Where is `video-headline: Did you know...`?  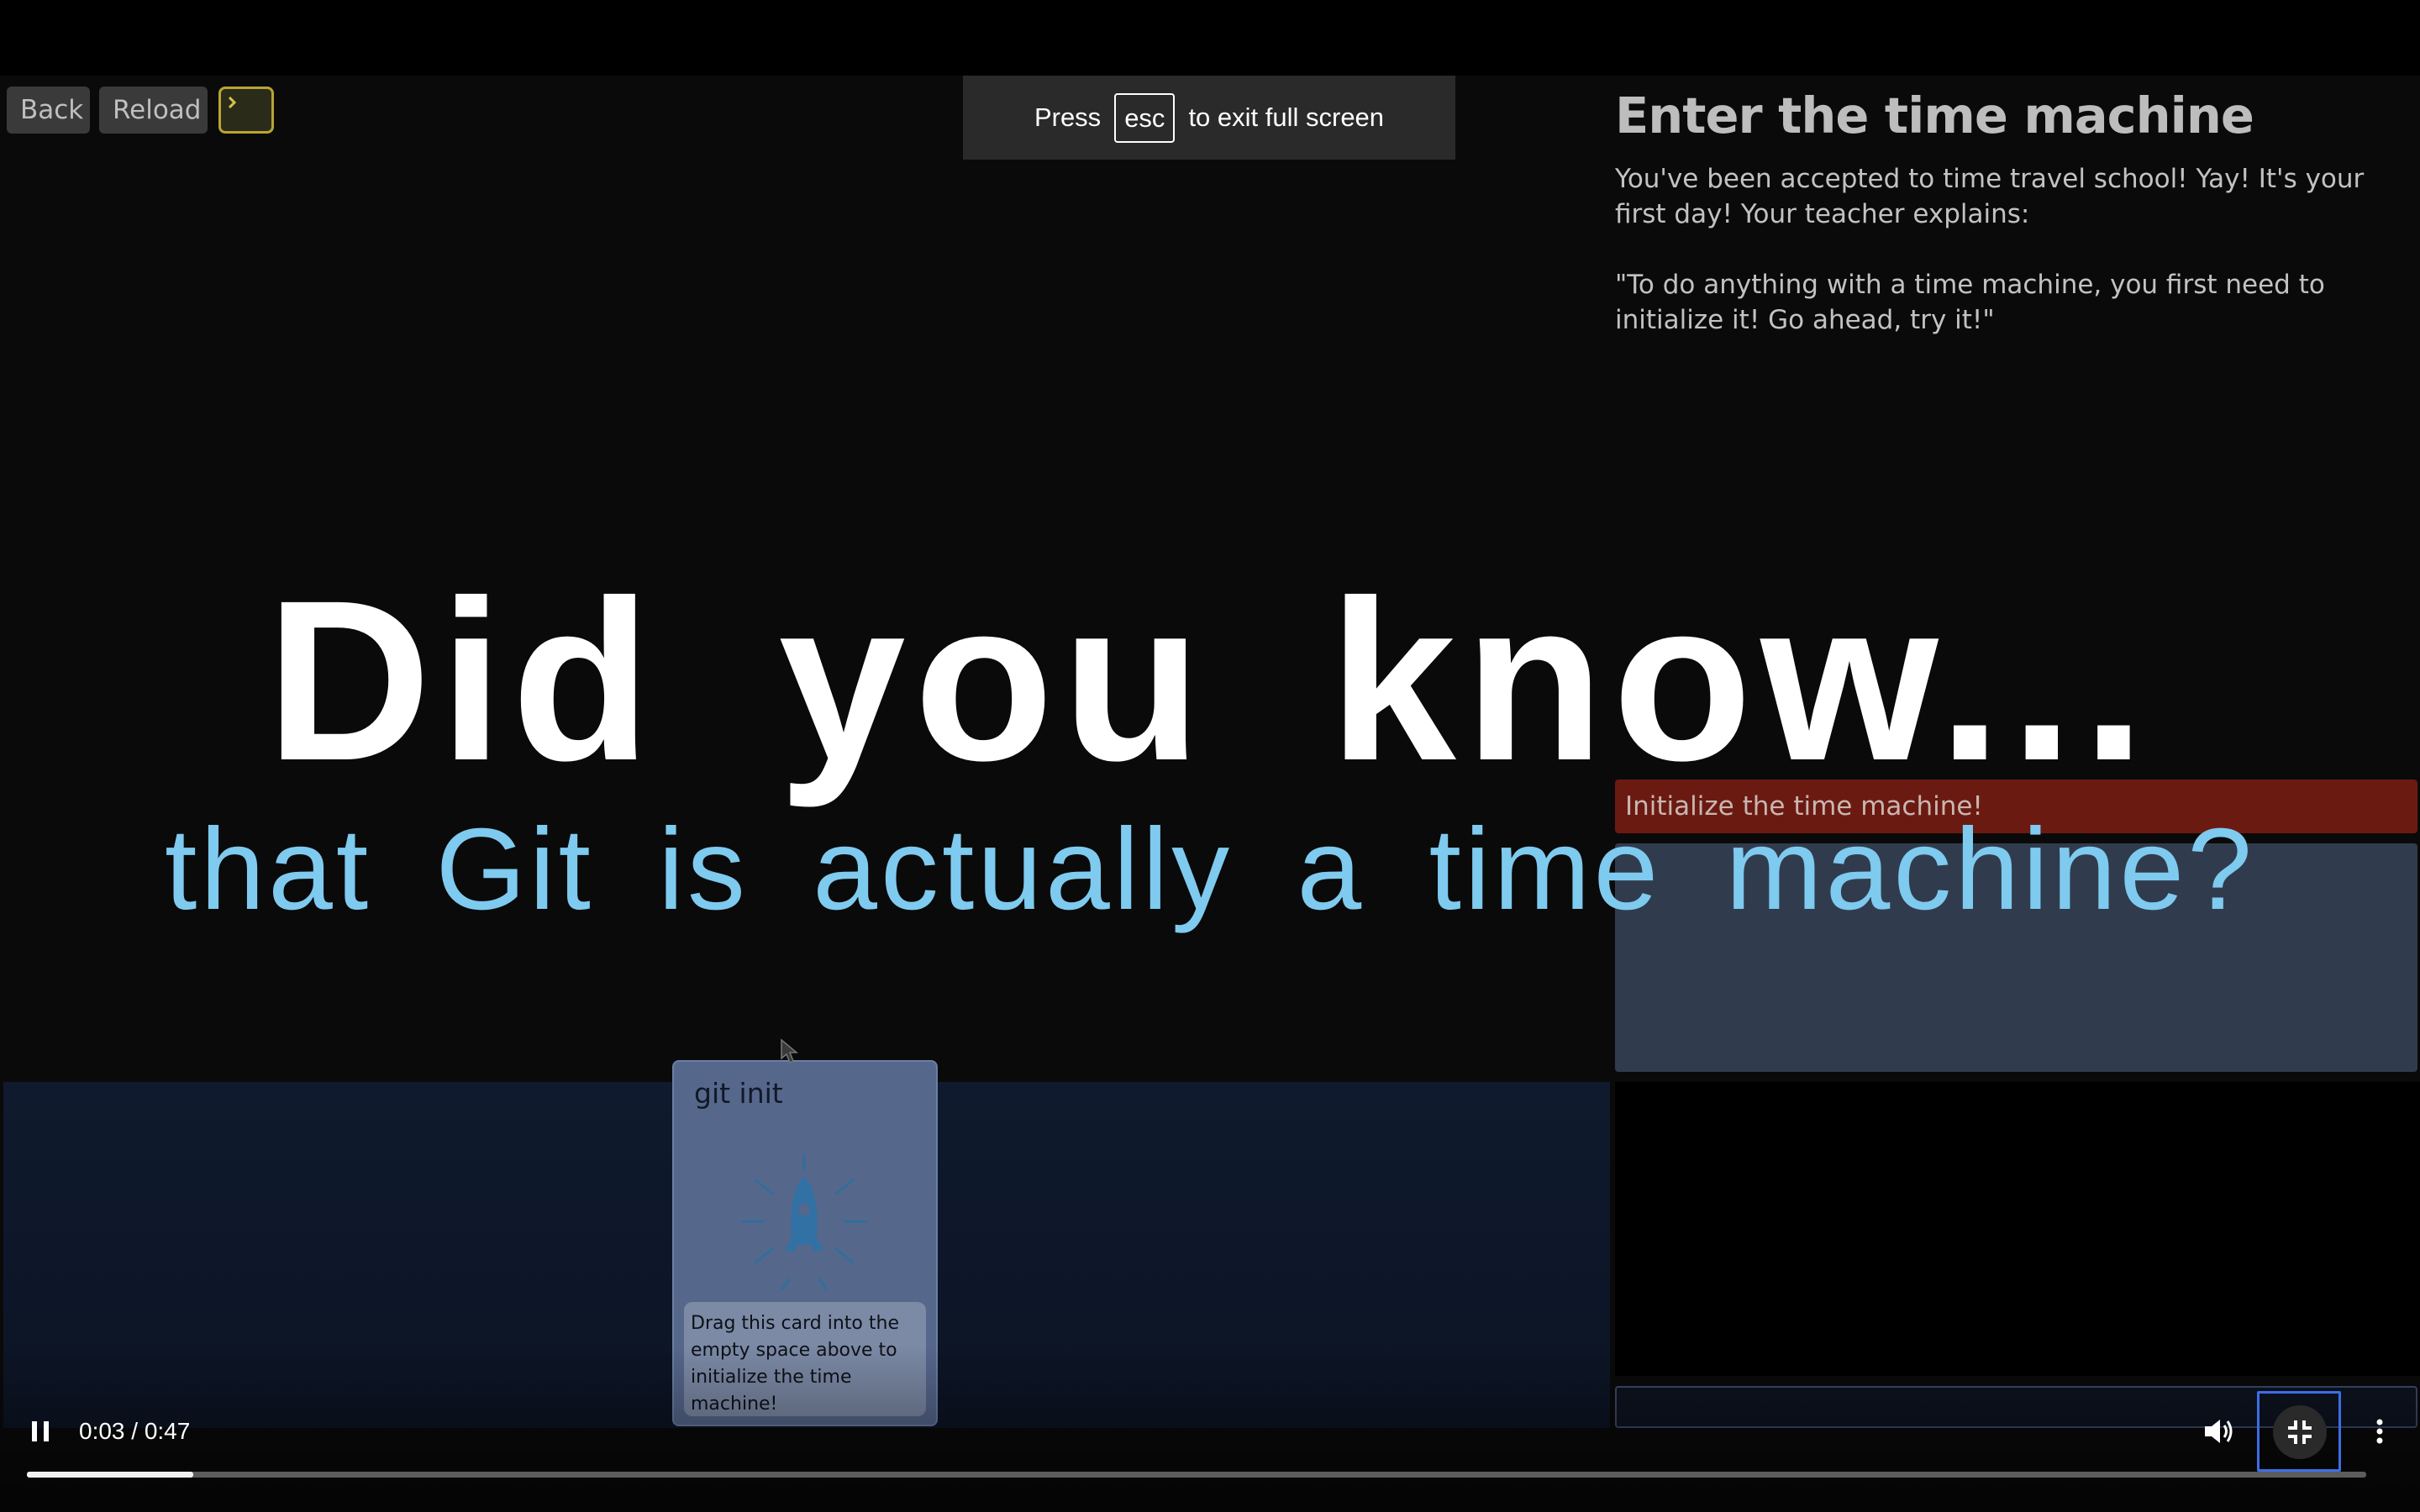 video-headline: Did you know... is located at coordinates (1210, 680).